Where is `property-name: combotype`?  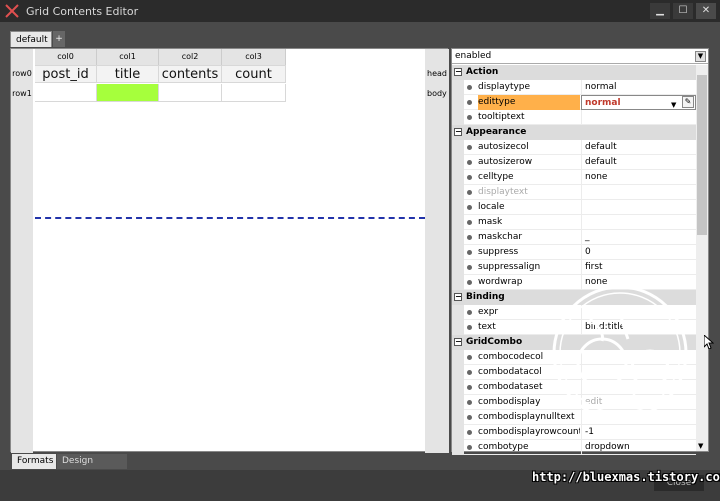
property-name: combotype is located at coordinates (503, 447).